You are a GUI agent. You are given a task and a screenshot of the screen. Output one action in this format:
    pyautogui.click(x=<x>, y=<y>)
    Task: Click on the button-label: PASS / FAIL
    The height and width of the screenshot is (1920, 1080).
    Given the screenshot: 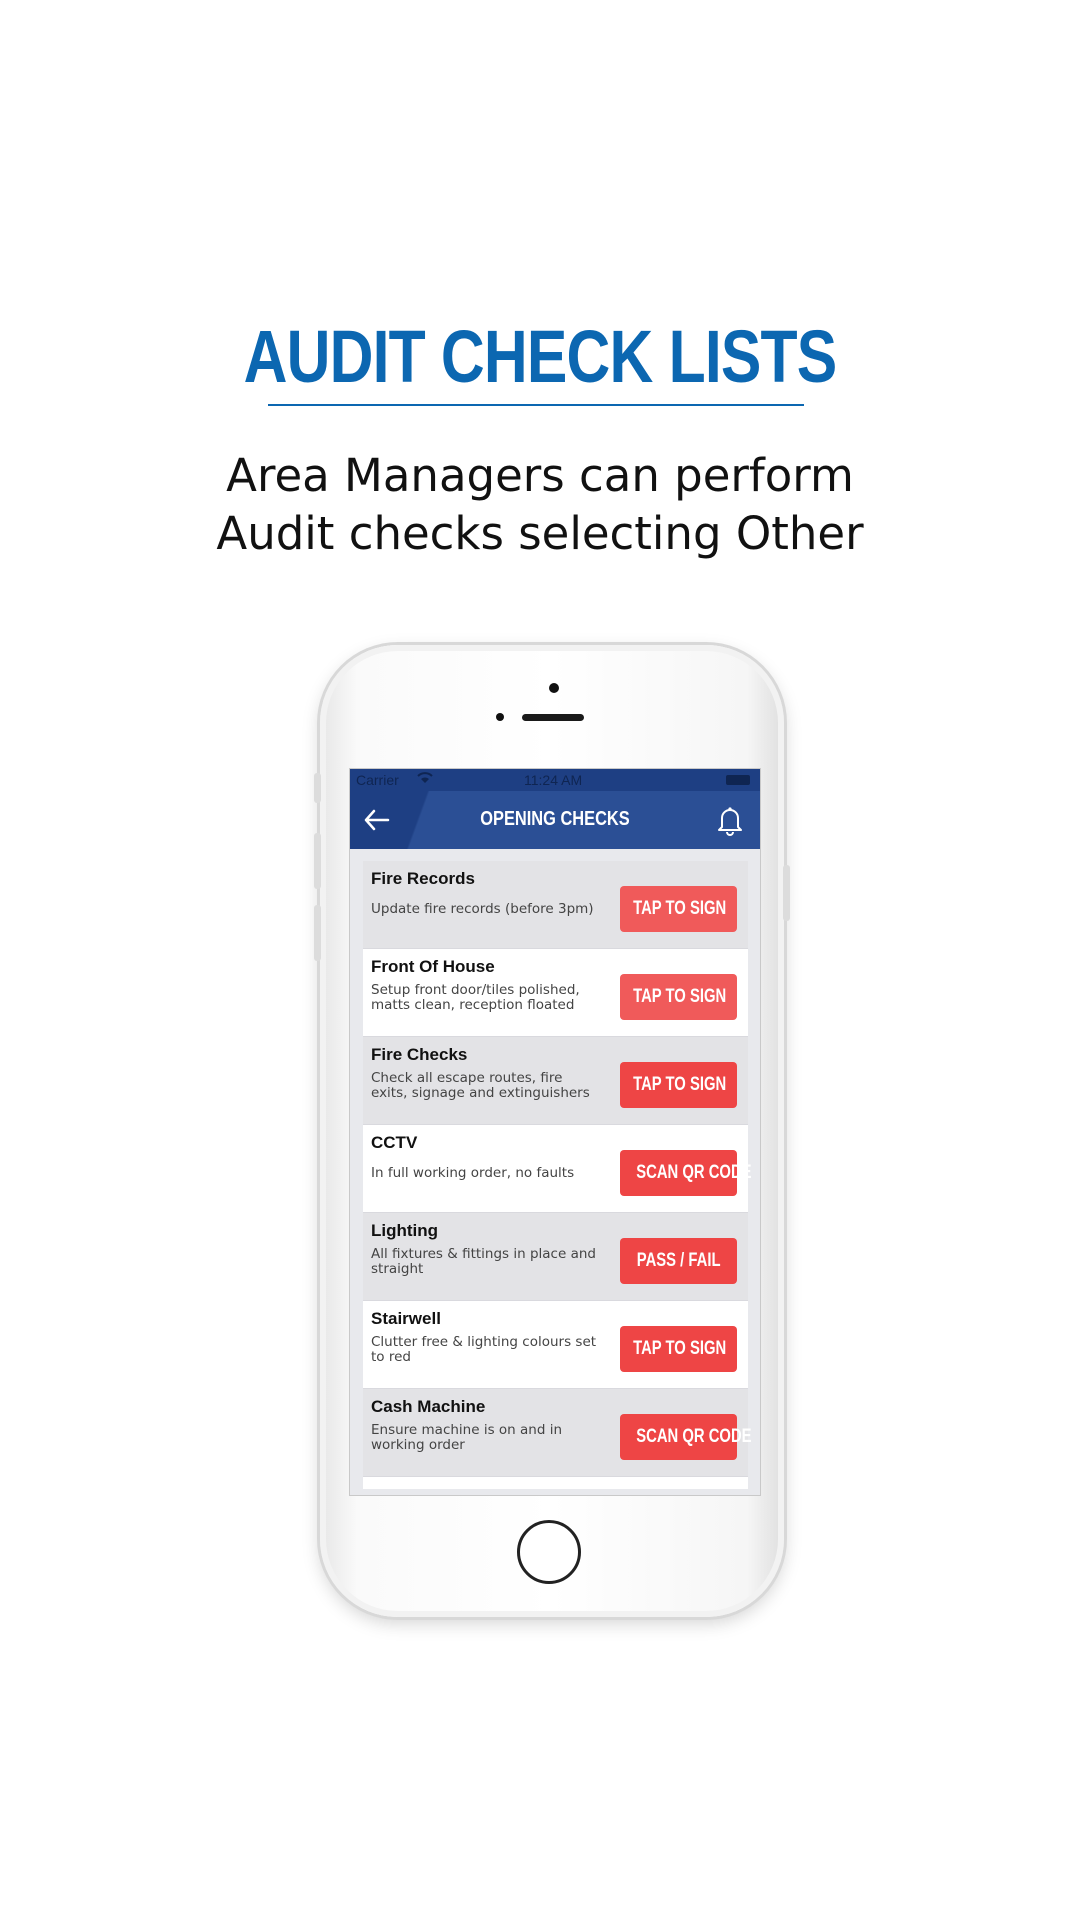 What is the action you would take?
    pyautogui.click(x=678, y=1260)
    